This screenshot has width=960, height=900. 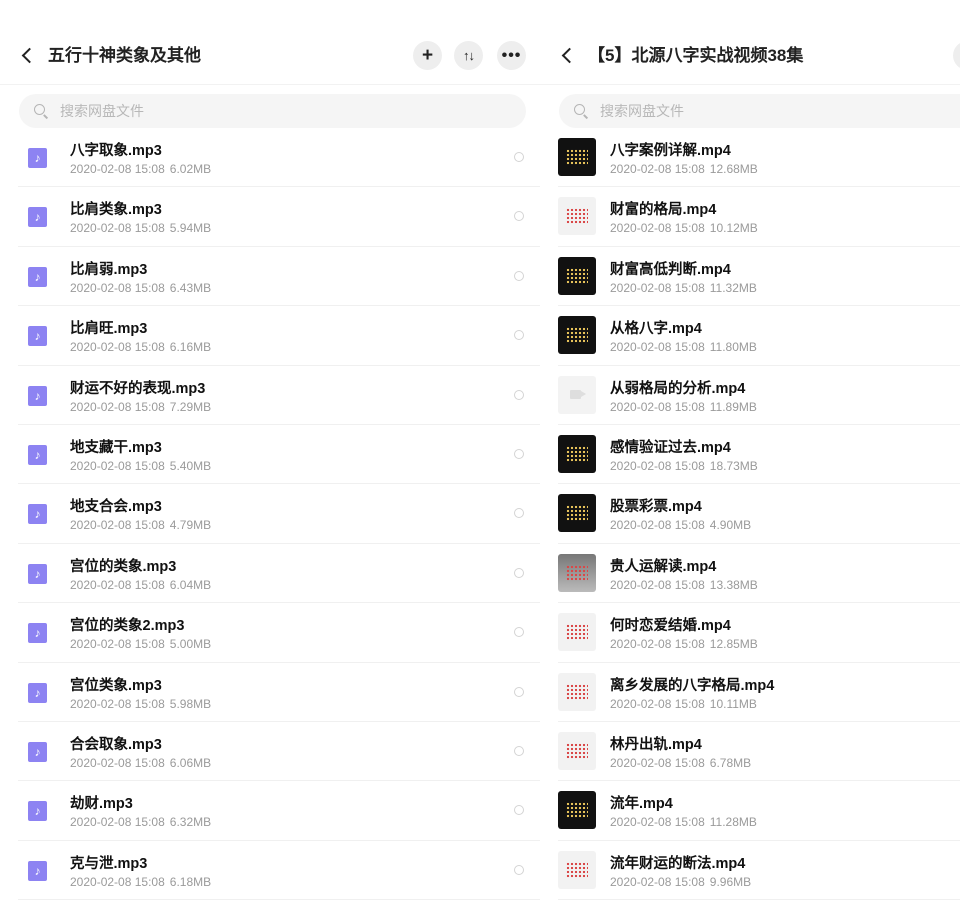 What do you see at coordinates (750, 870) in the screenshot?
I see `file-row: 流年财运的断法.mp4 2020-02-08 15:08 9.96MB` at bounding box center [750, 870].